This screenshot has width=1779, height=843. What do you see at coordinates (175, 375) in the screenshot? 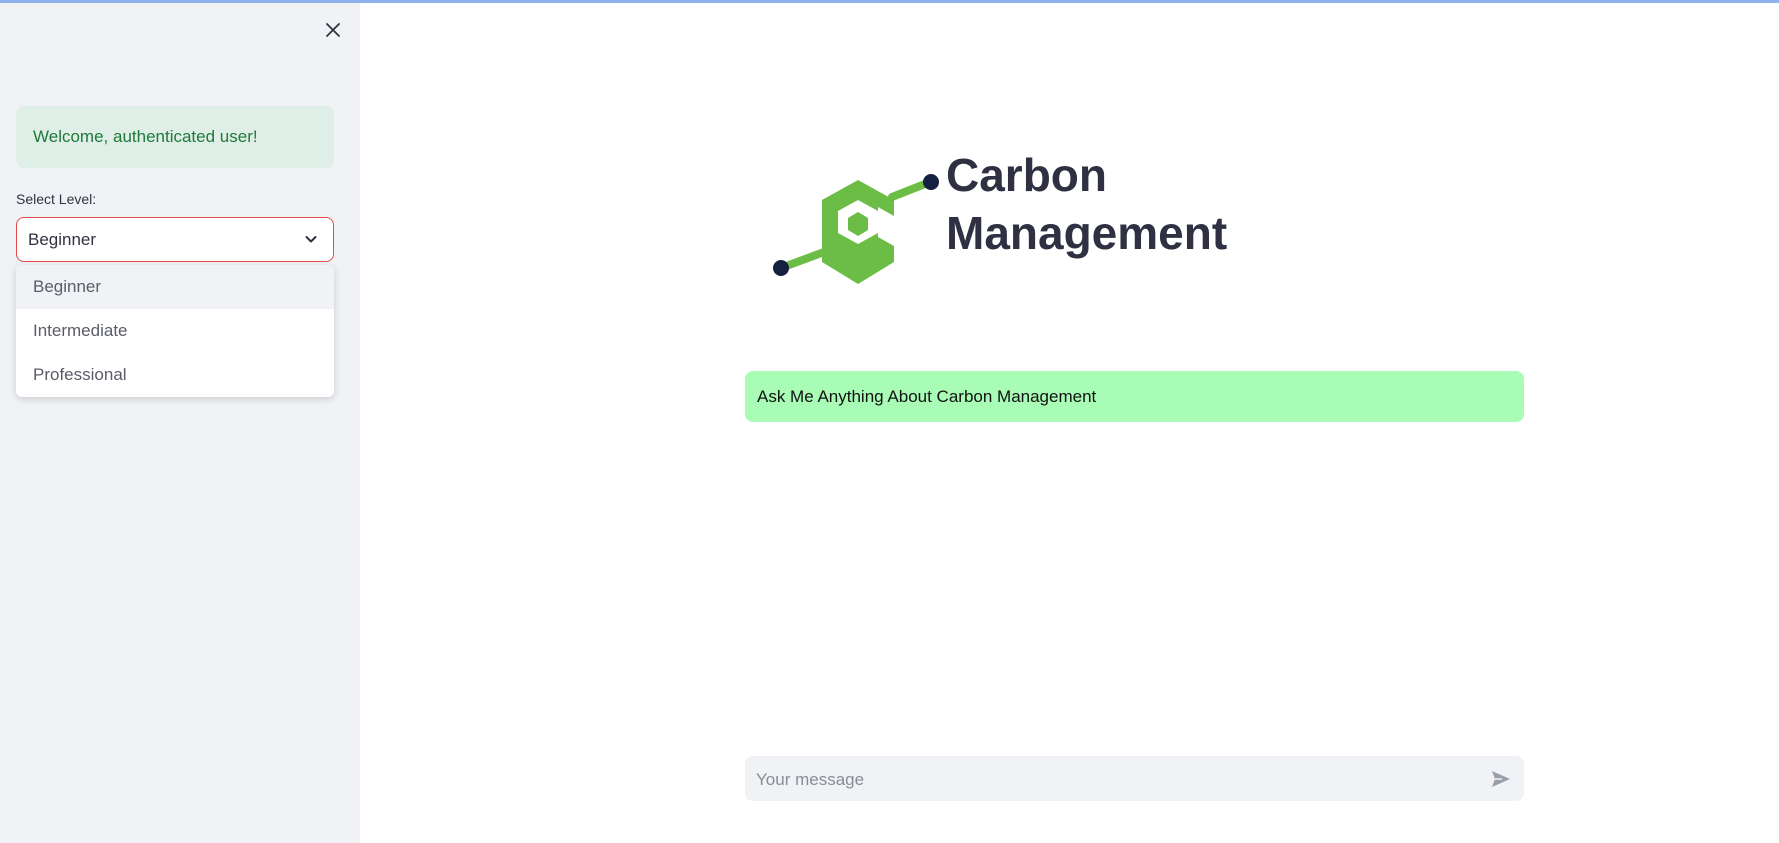
I see `level-option-professional: Professional` at bounding box center [175, 375].